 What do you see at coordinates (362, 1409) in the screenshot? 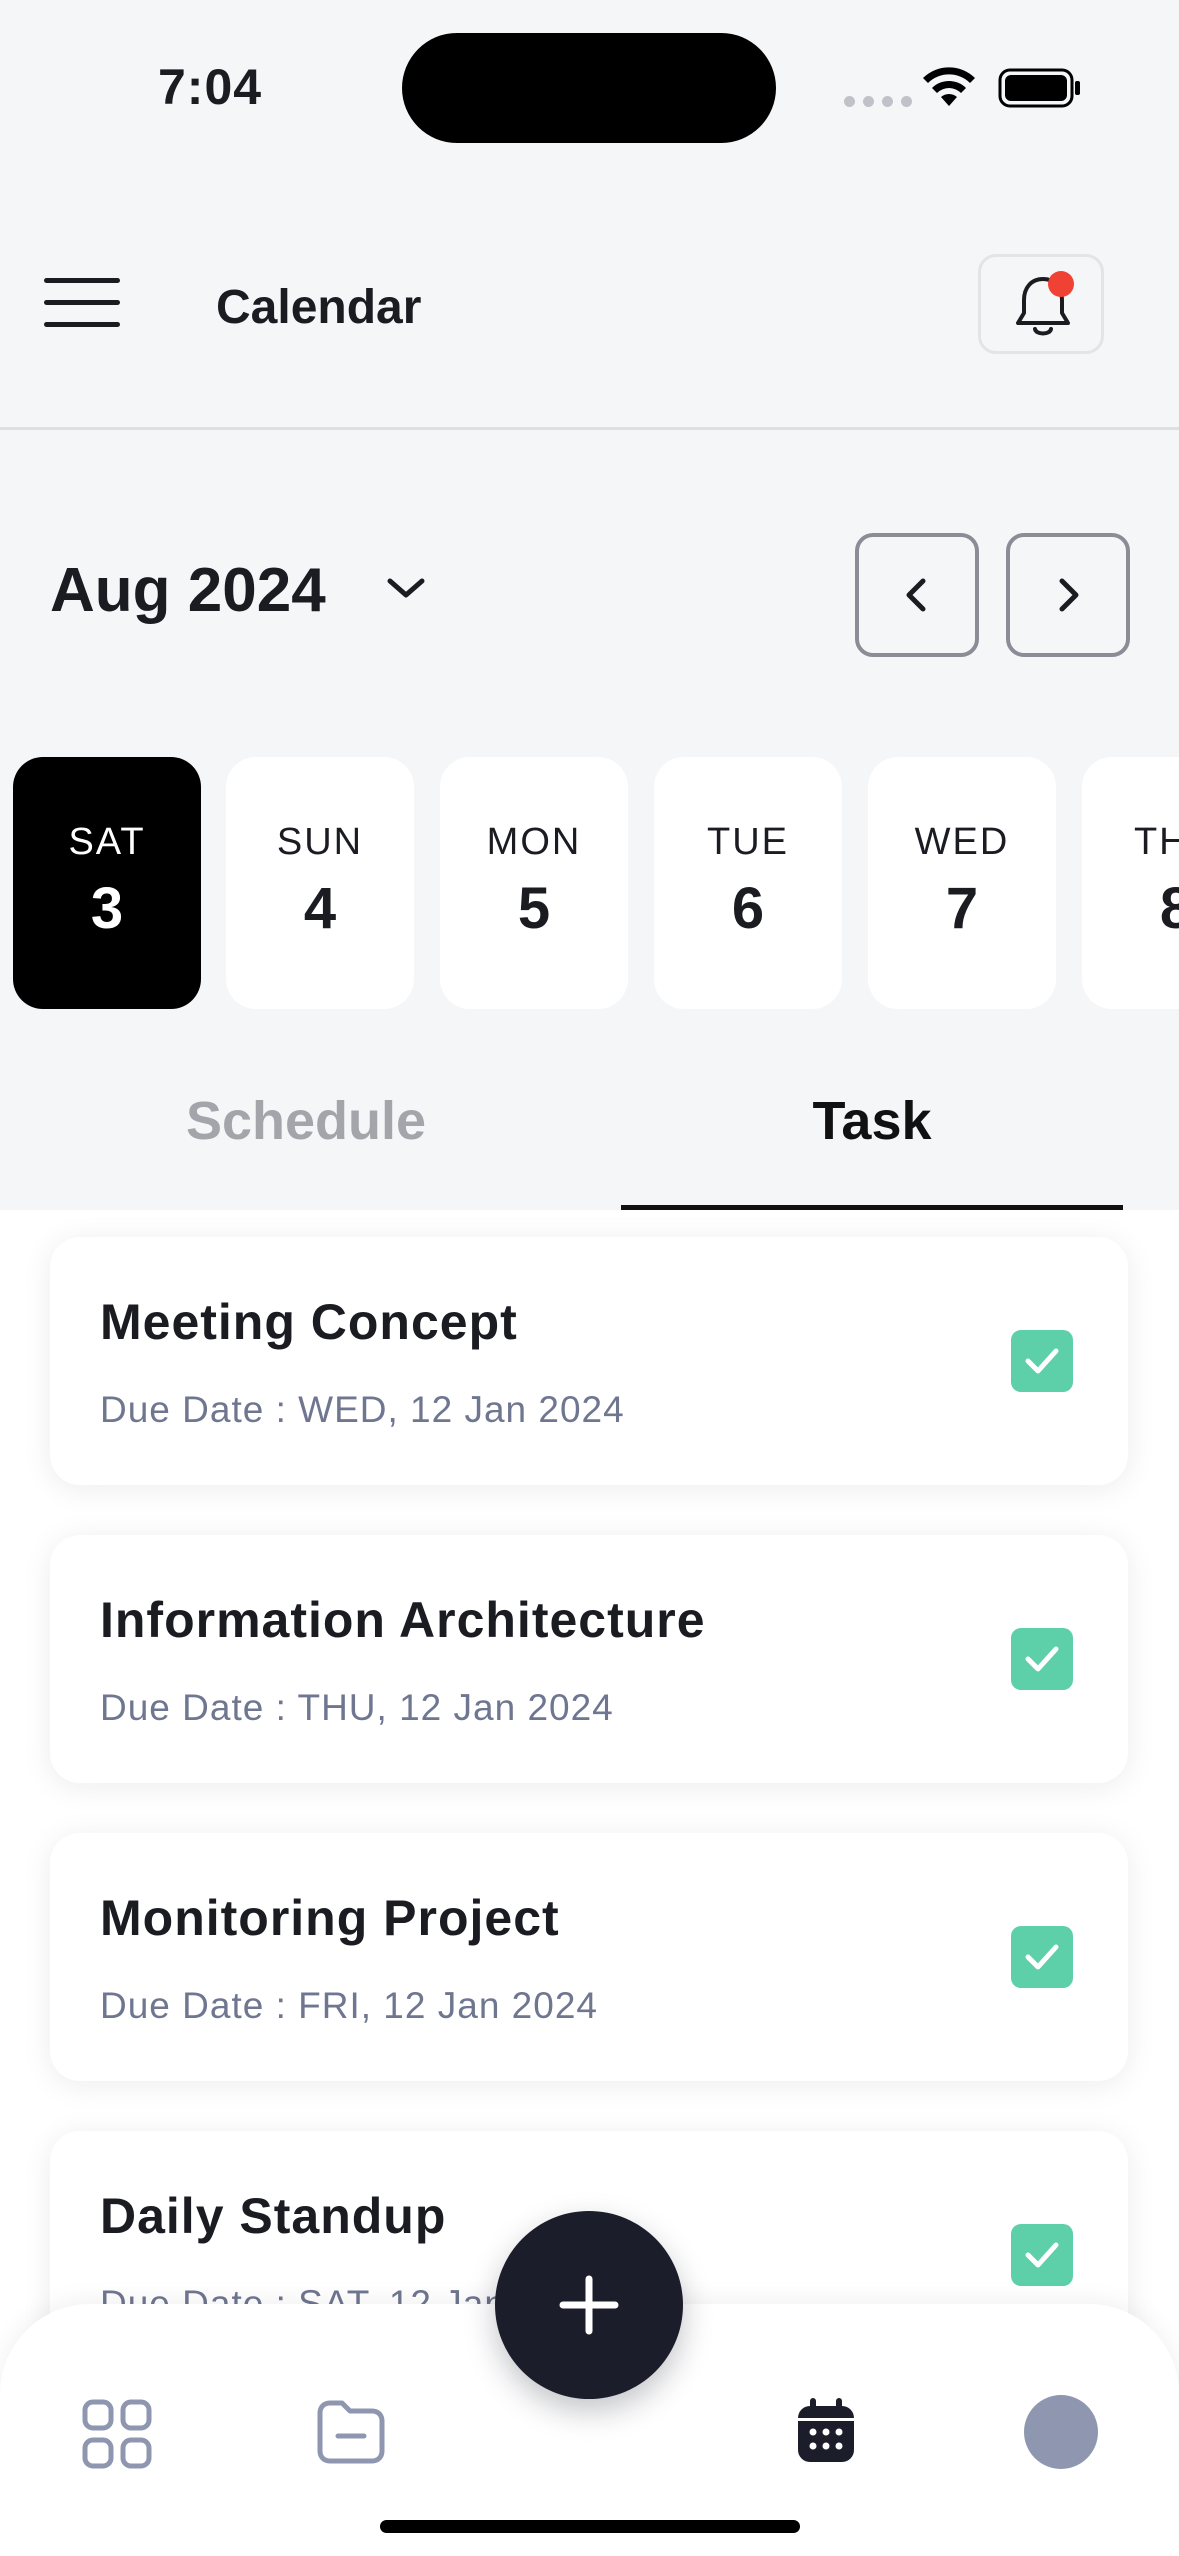
I see `task-due-date: Due Date : WED, 12 Jan 2024` at bounding box center [362, 1409].